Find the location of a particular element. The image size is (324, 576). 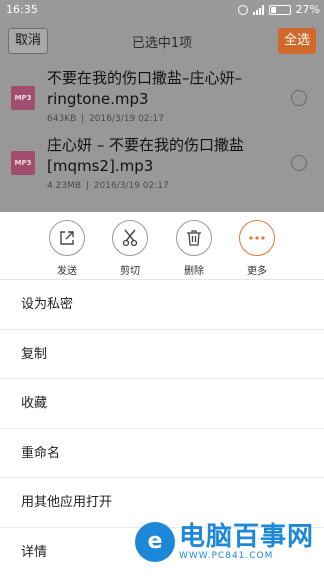

file-name: 庄心妍 – 不要在我的伤口撒盐[mqms2].mp3 is located at coordinates (146, 155).